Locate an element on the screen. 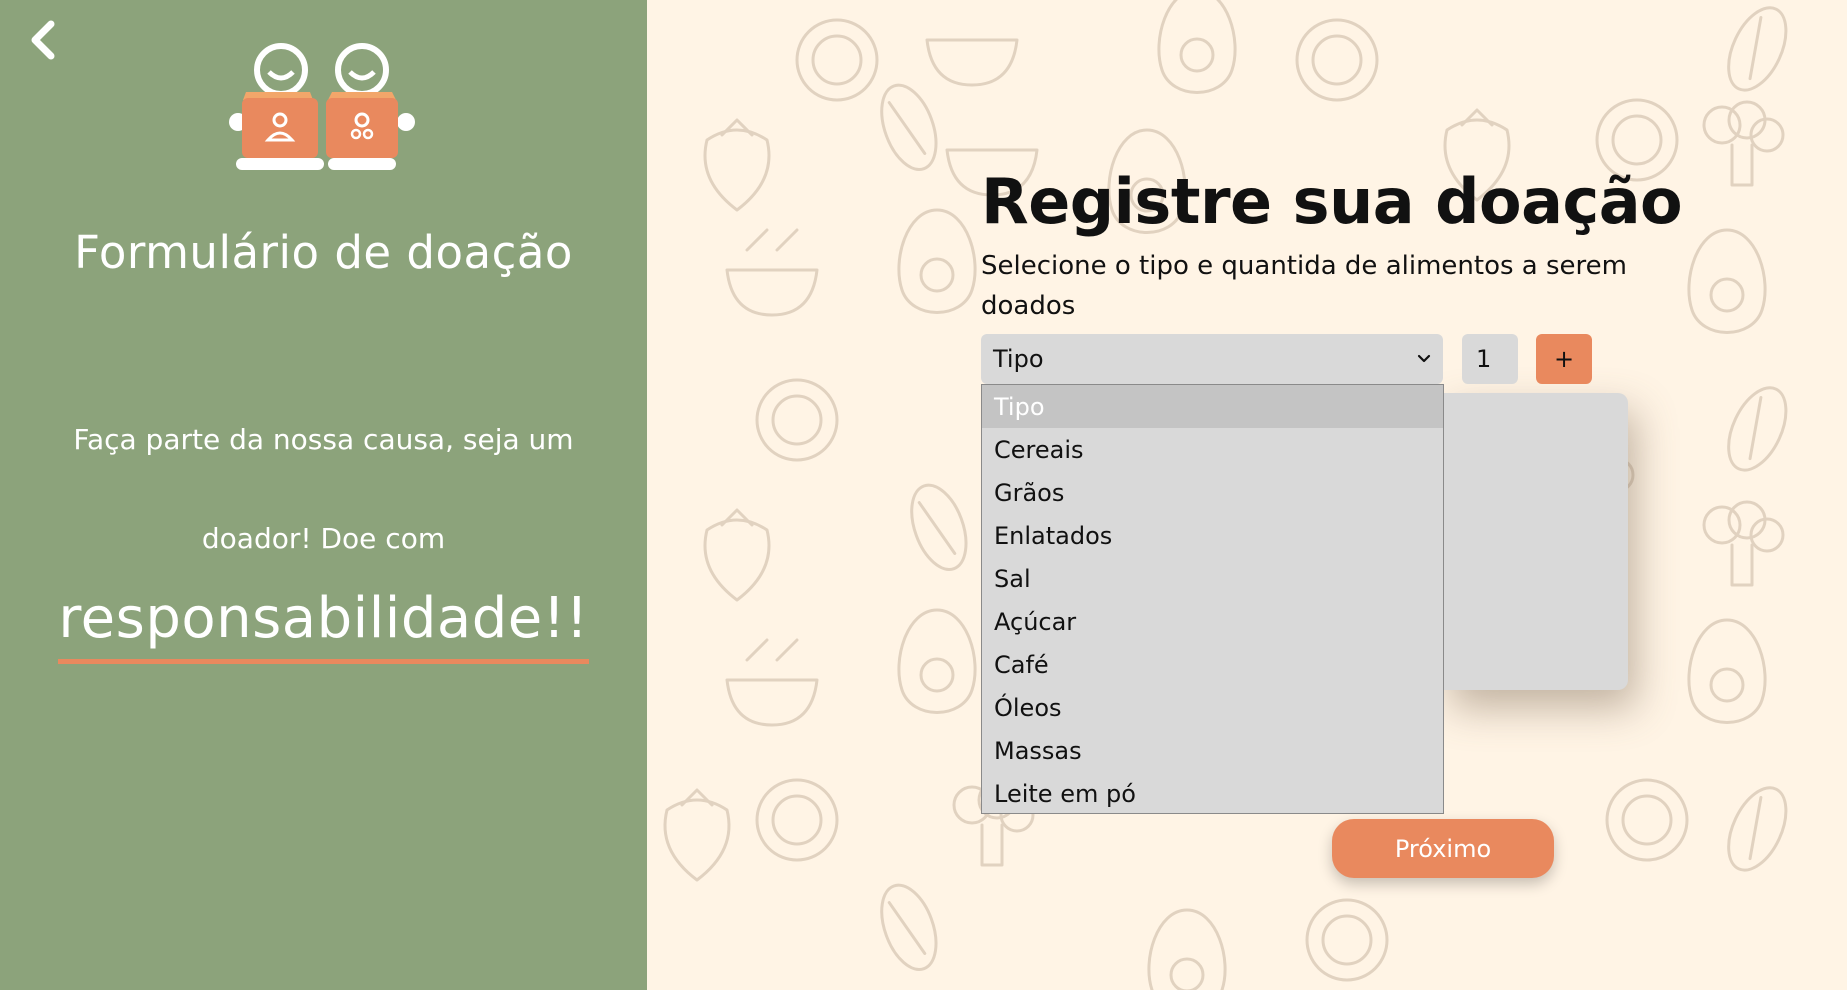 Image resolution: width=1847 pixels, height=990 pixels. food-type-option: Grãos is located at coordinates (1212, 492).